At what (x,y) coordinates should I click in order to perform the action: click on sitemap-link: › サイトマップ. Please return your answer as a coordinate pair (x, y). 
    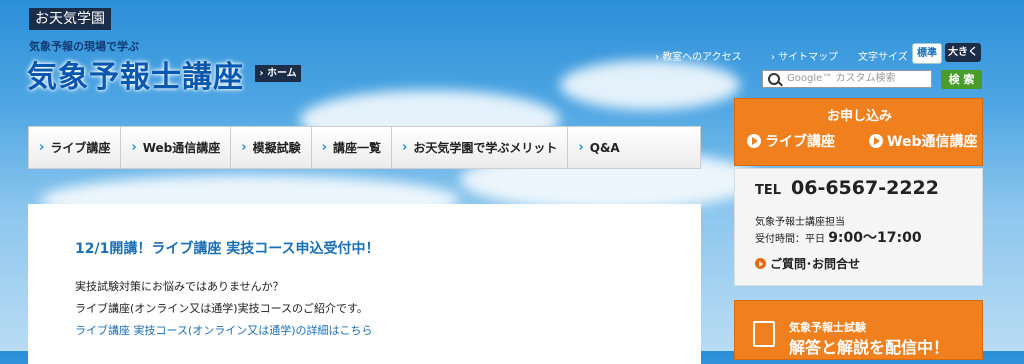
    Looking at the image, I should click on (804, 55).